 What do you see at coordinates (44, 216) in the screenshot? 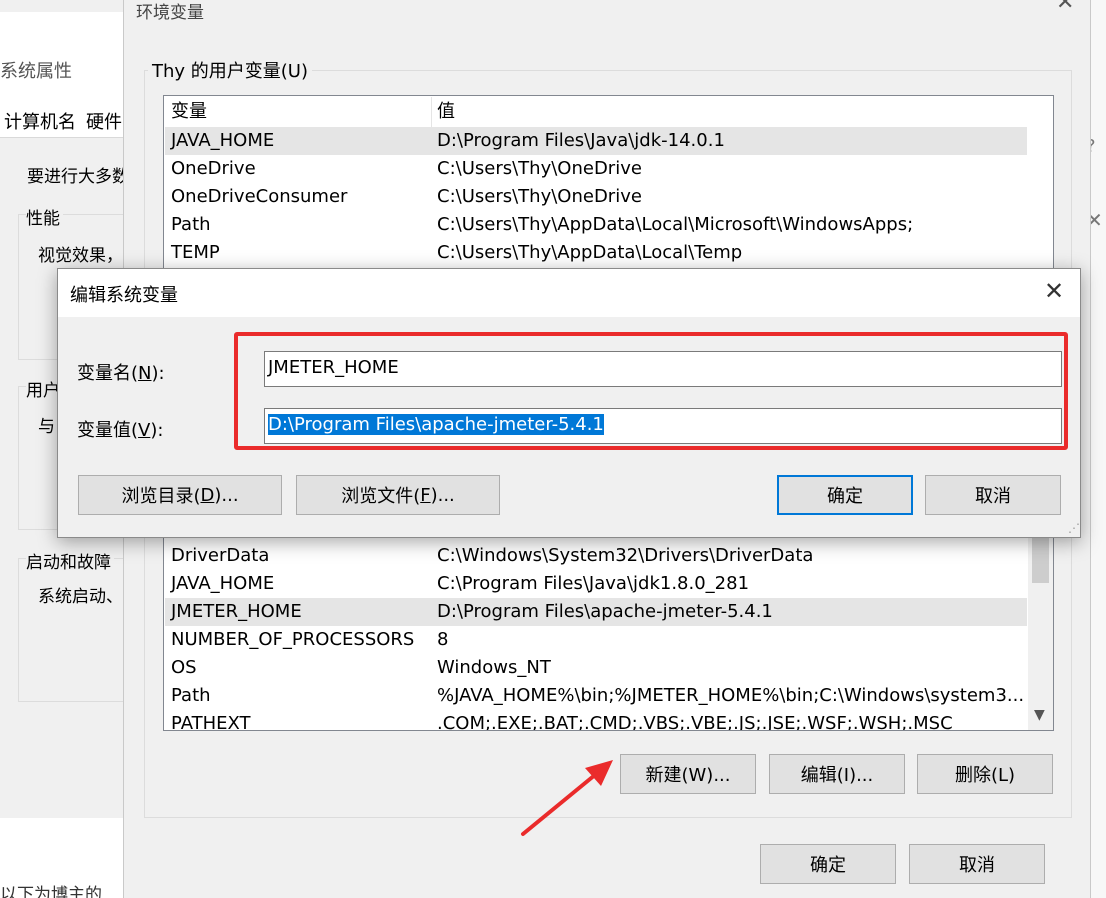
I see `performance-group-label: 性能` at bounding box center [44, 216].